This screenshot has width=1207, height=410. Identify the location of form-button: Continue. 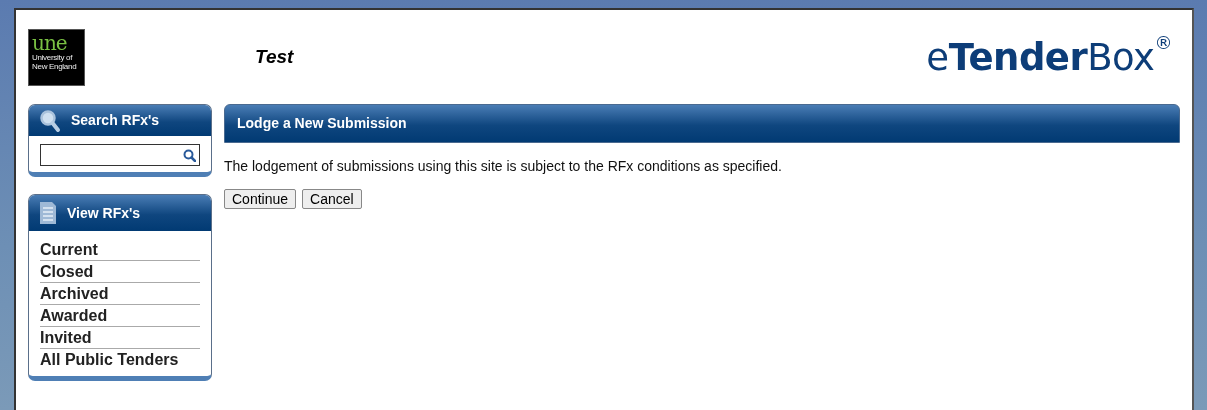
(260, 199).